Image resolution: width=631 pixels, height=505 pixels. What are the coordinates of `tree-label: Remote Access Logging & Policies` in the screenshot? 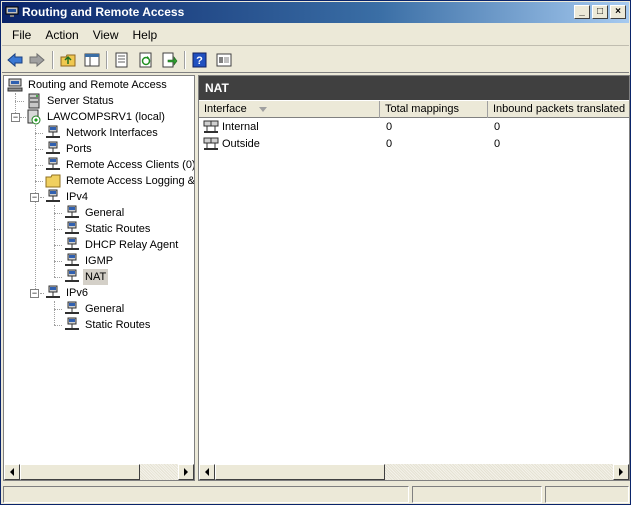 It's located at (130, 181).